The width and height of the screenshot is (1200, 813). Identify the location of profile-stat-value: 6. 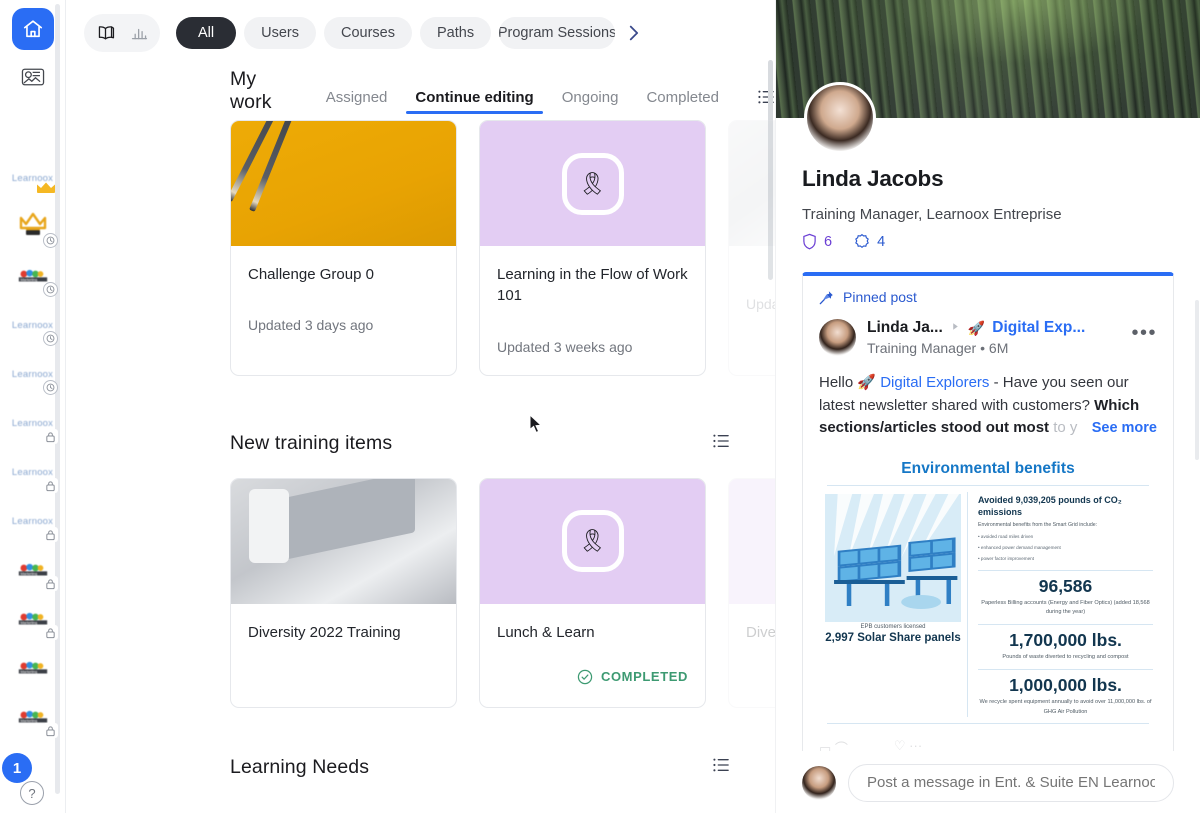
(828, 241).